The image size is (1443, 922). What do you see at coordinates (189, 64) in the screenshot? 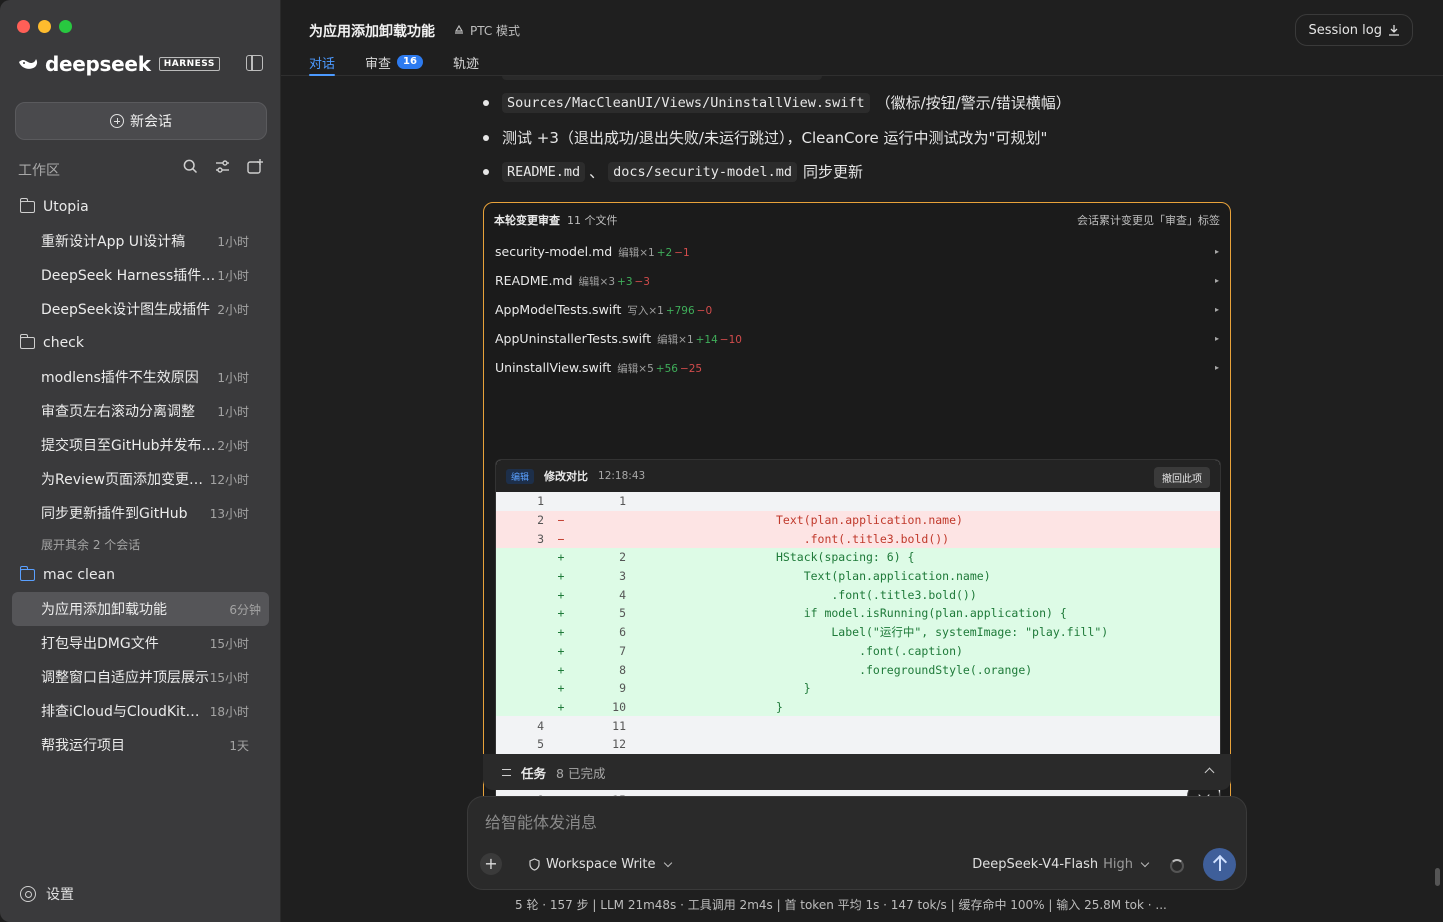
I see `brand-badge: HARNESS` at bounding box center [189, 64].